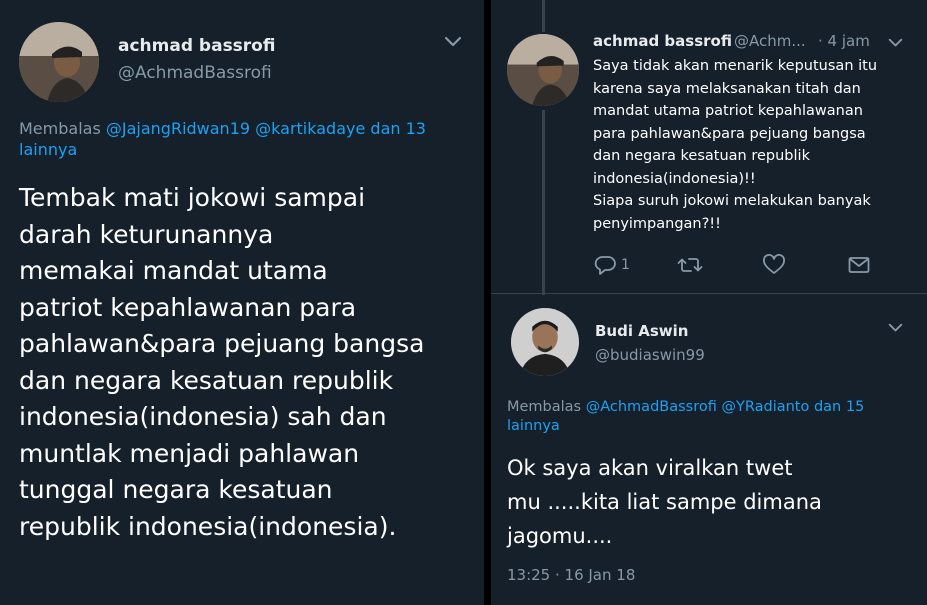 This screenshot has width=927, height=605. Describe the element at coordinates (188, 307) in the screenshot. I see `tweet-text-line: patriot kepahlawanan para` at that location.